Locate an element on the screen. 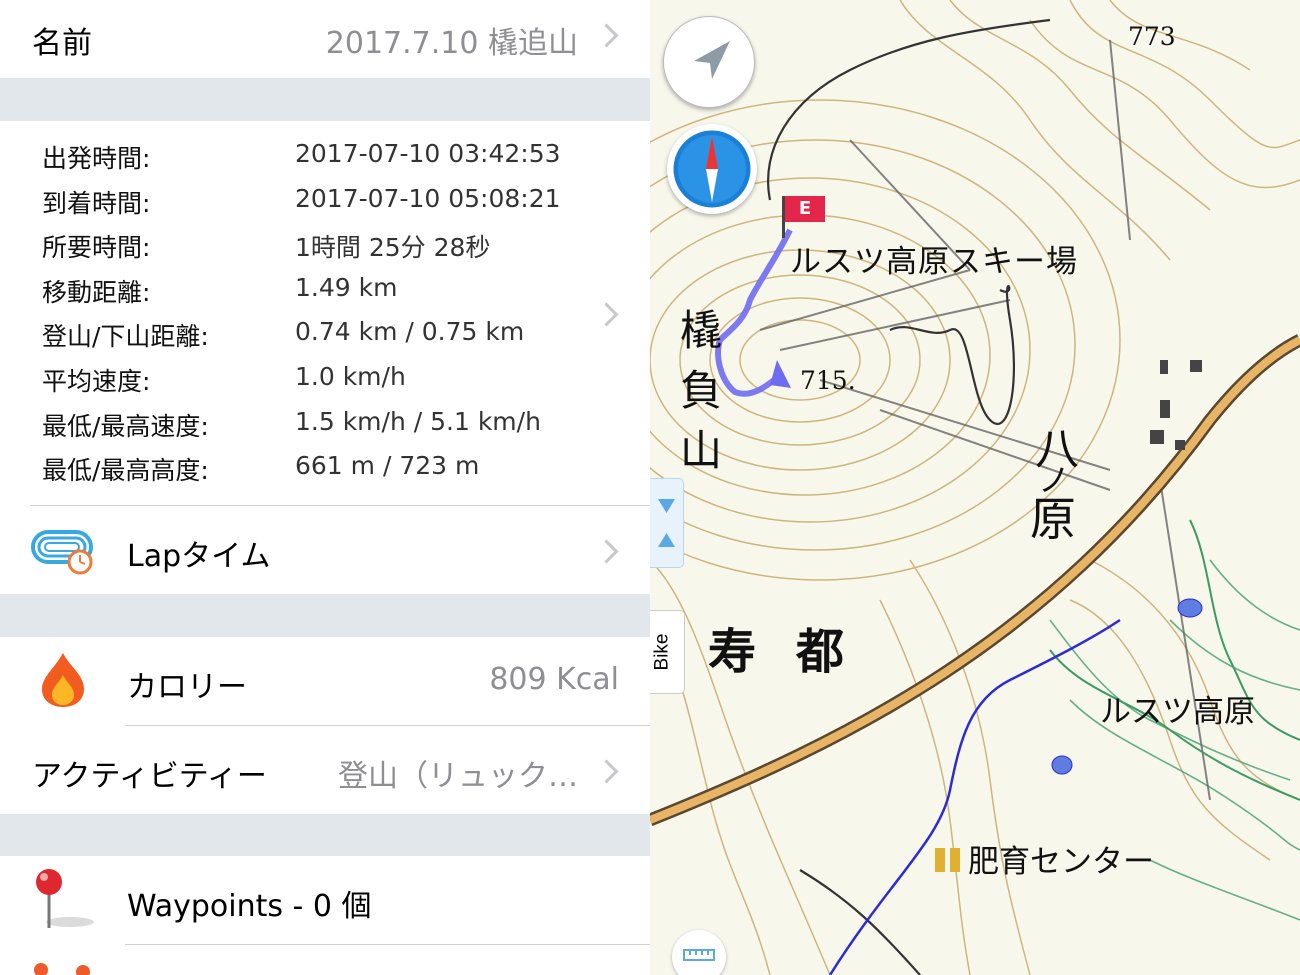  bike-tab-label: Bike is located at coordinates (662, 652).